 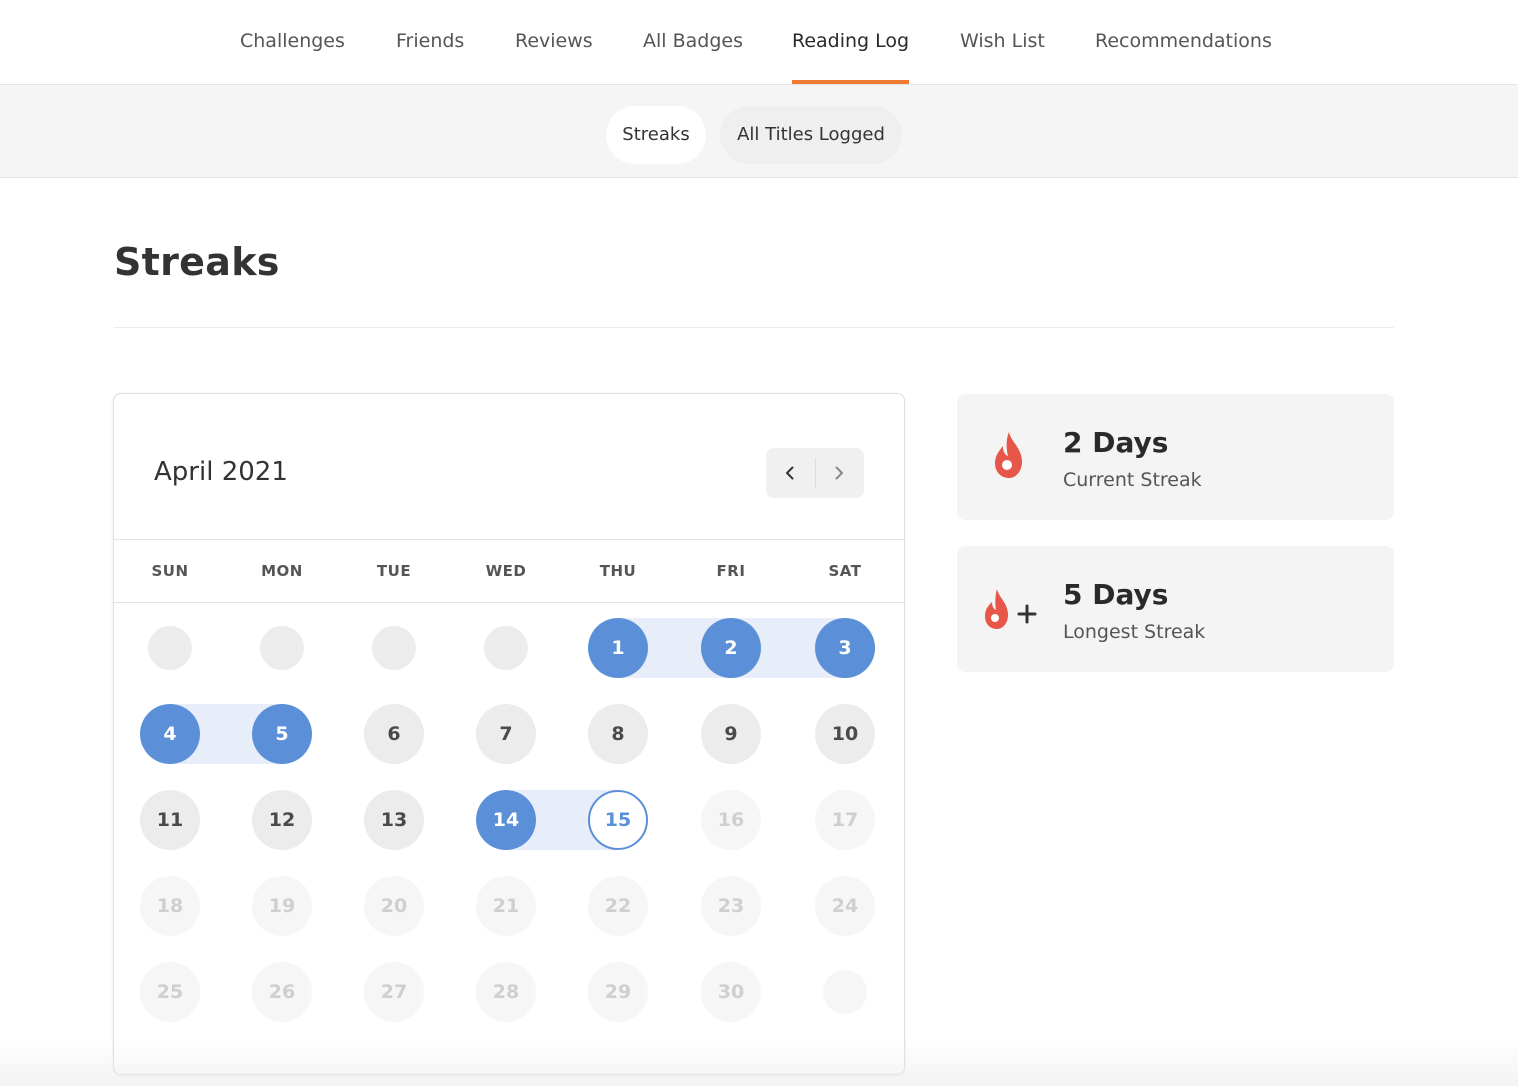 What do you see at coordinates (1183, 42) in the screenshot?
I see `tab-recommendations: Recommendations` at bounding box center [1183, 42].